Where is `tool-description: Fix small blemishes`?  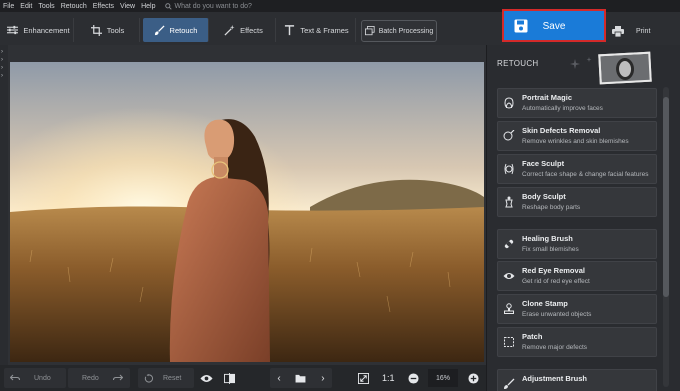 tool-description: Fix small blemishes is located at coordinates (550, 249).